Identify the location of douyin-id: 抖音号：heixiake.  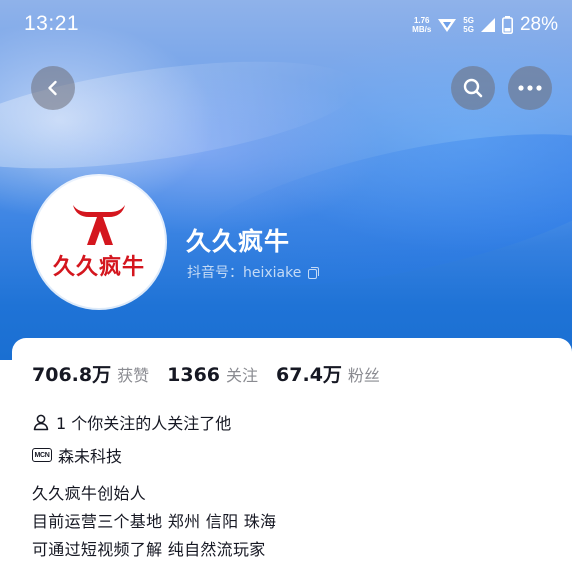
(253, 272).